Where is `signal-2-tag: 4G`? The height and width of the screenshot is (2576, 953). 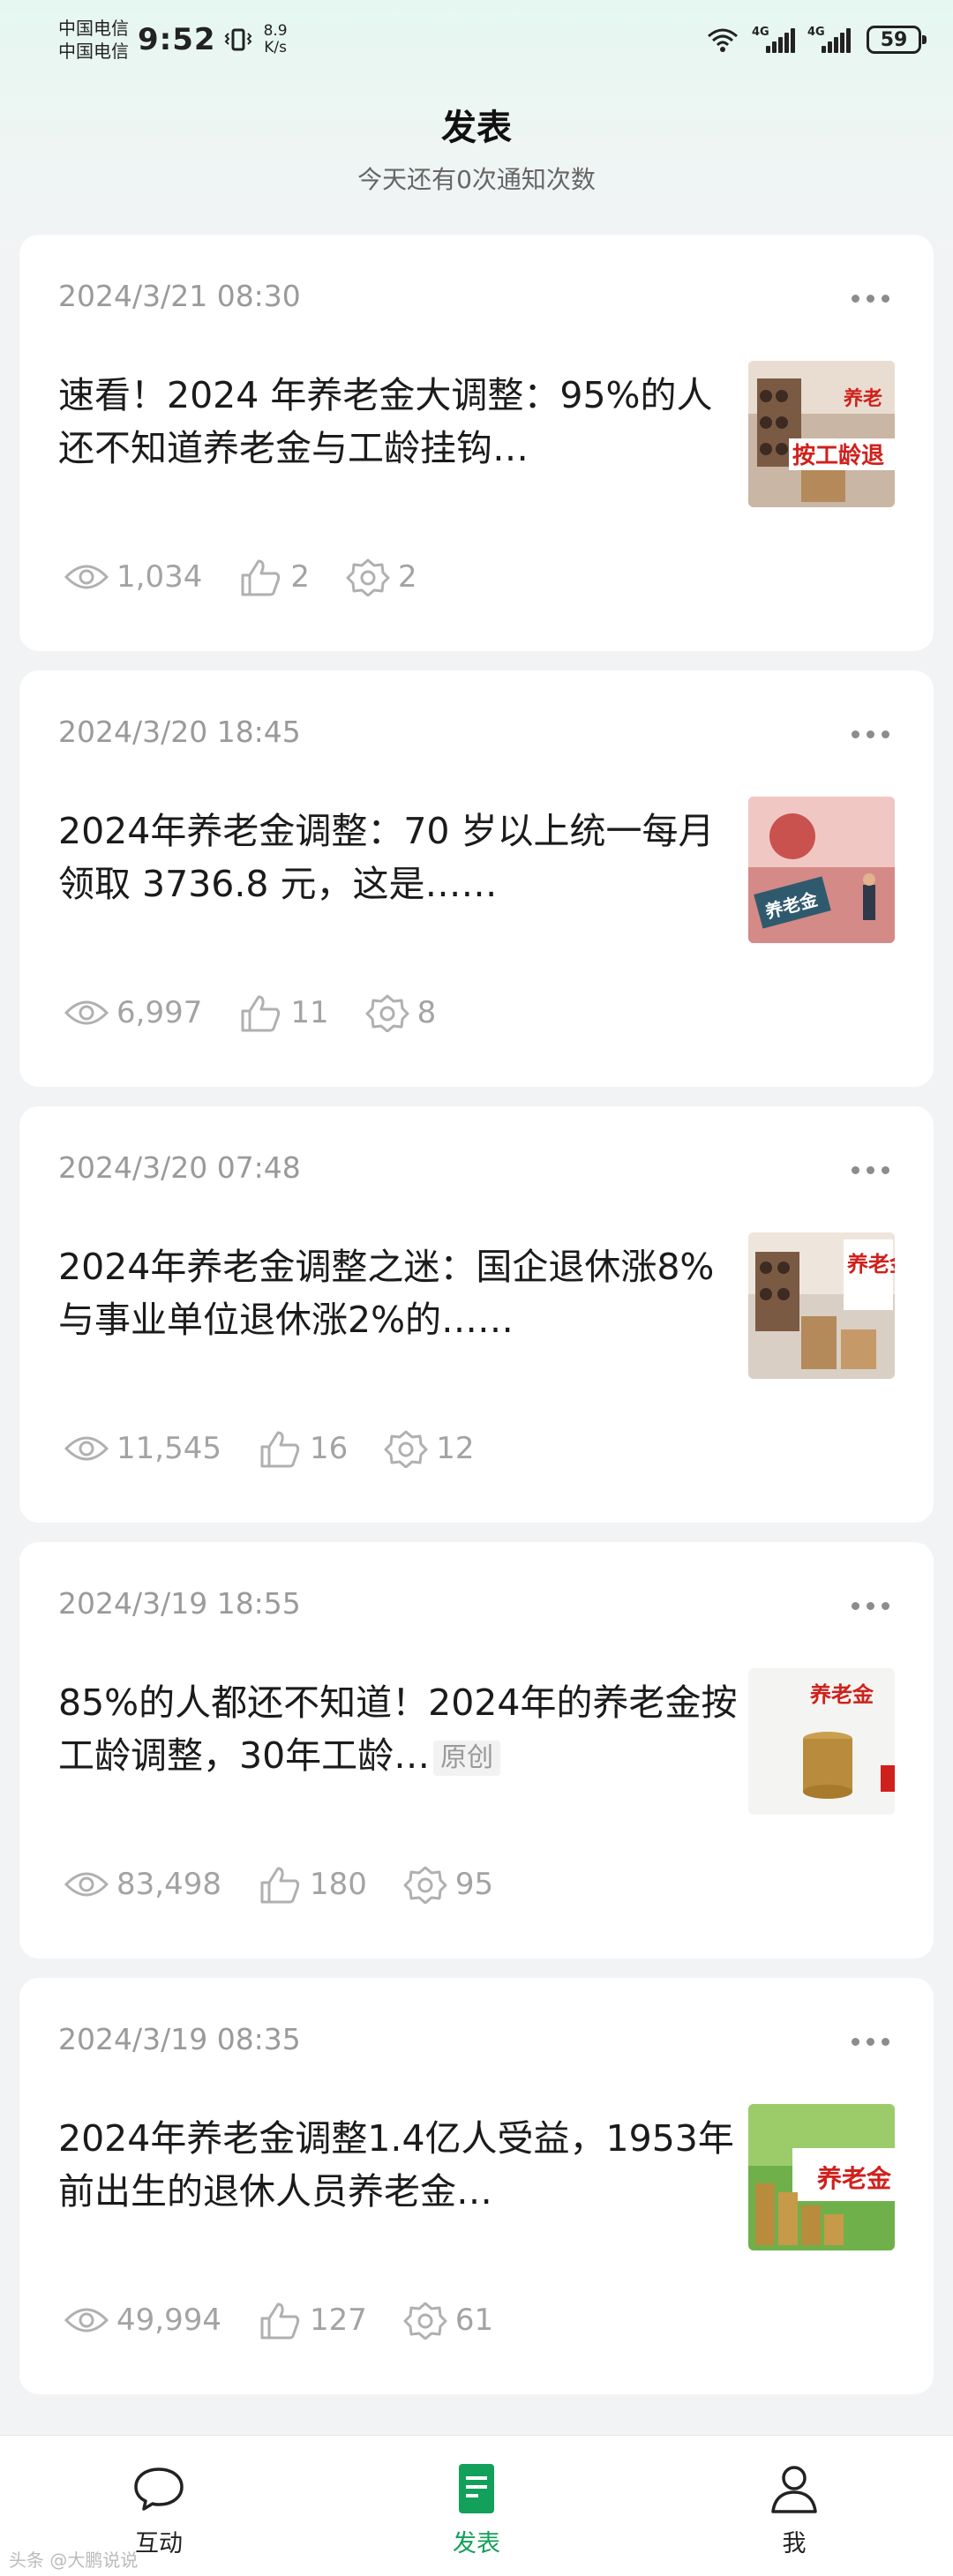 signal-2-tag: 4G is located at coordinates (816, 33).